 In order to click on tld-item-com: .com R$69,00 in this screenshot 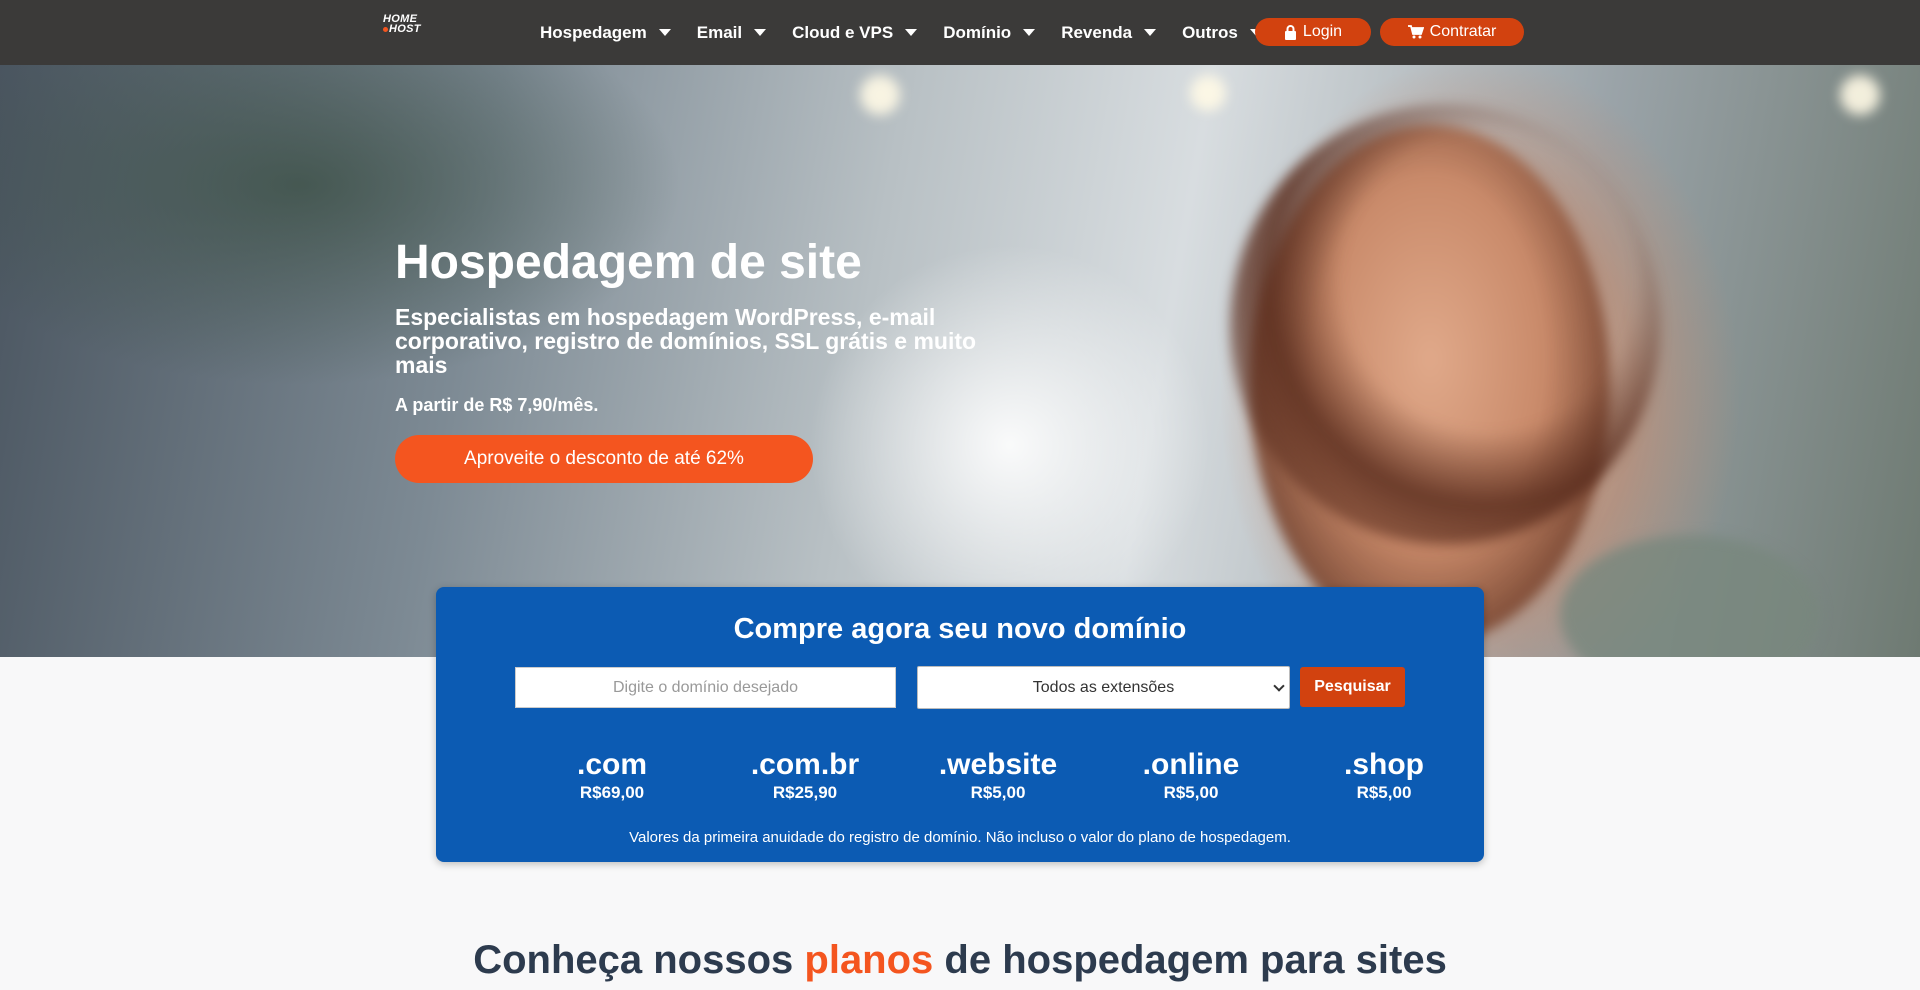, I will do `click(612, 776)`.